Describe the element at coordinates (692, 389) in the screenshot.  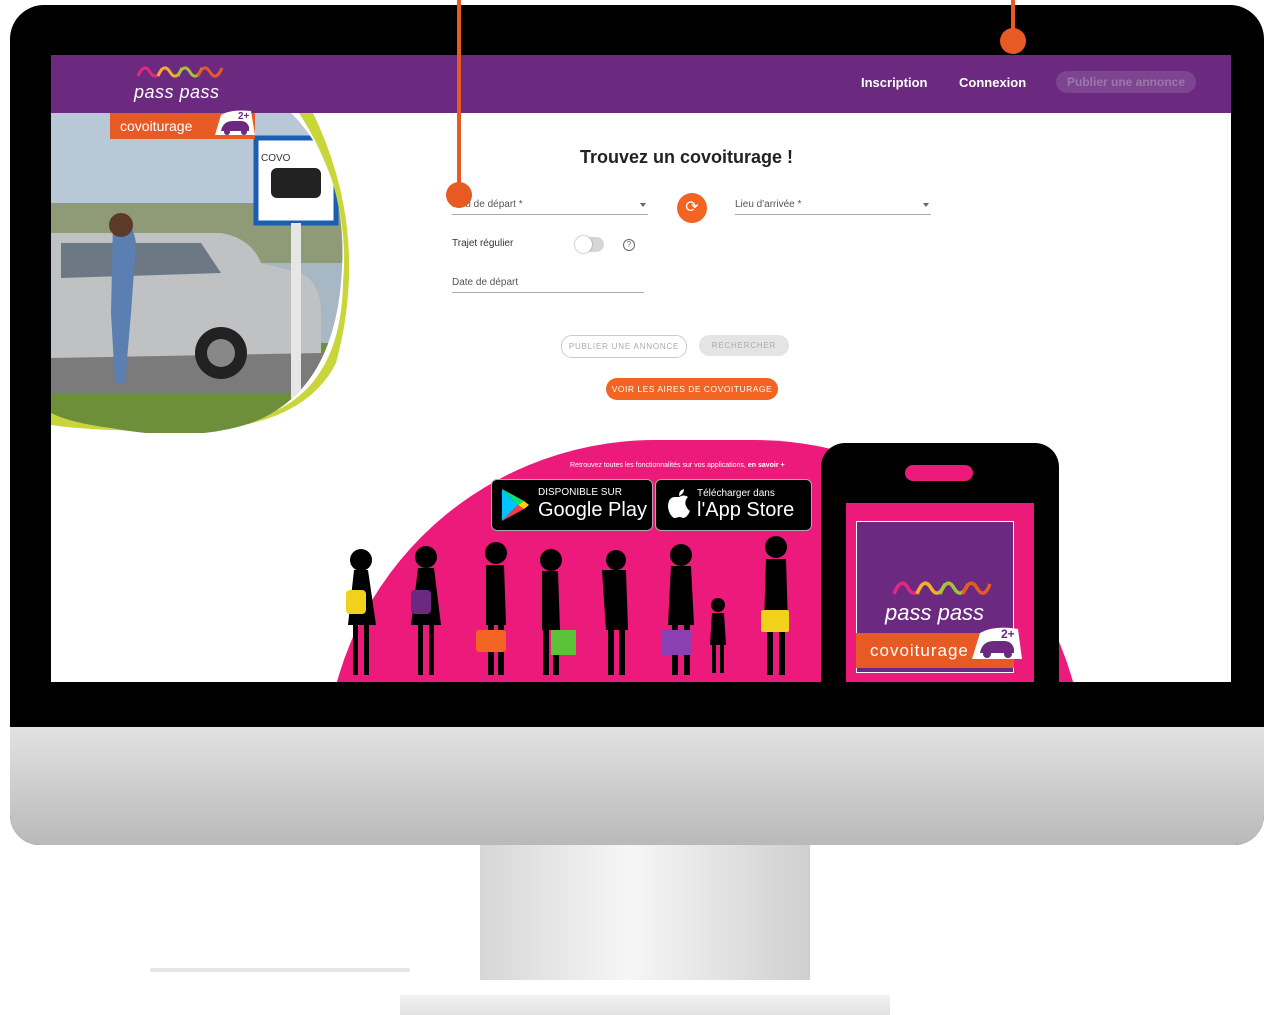
I see `aires-button: VOIR LES AIRES DE COVOITURAGE` at that location.